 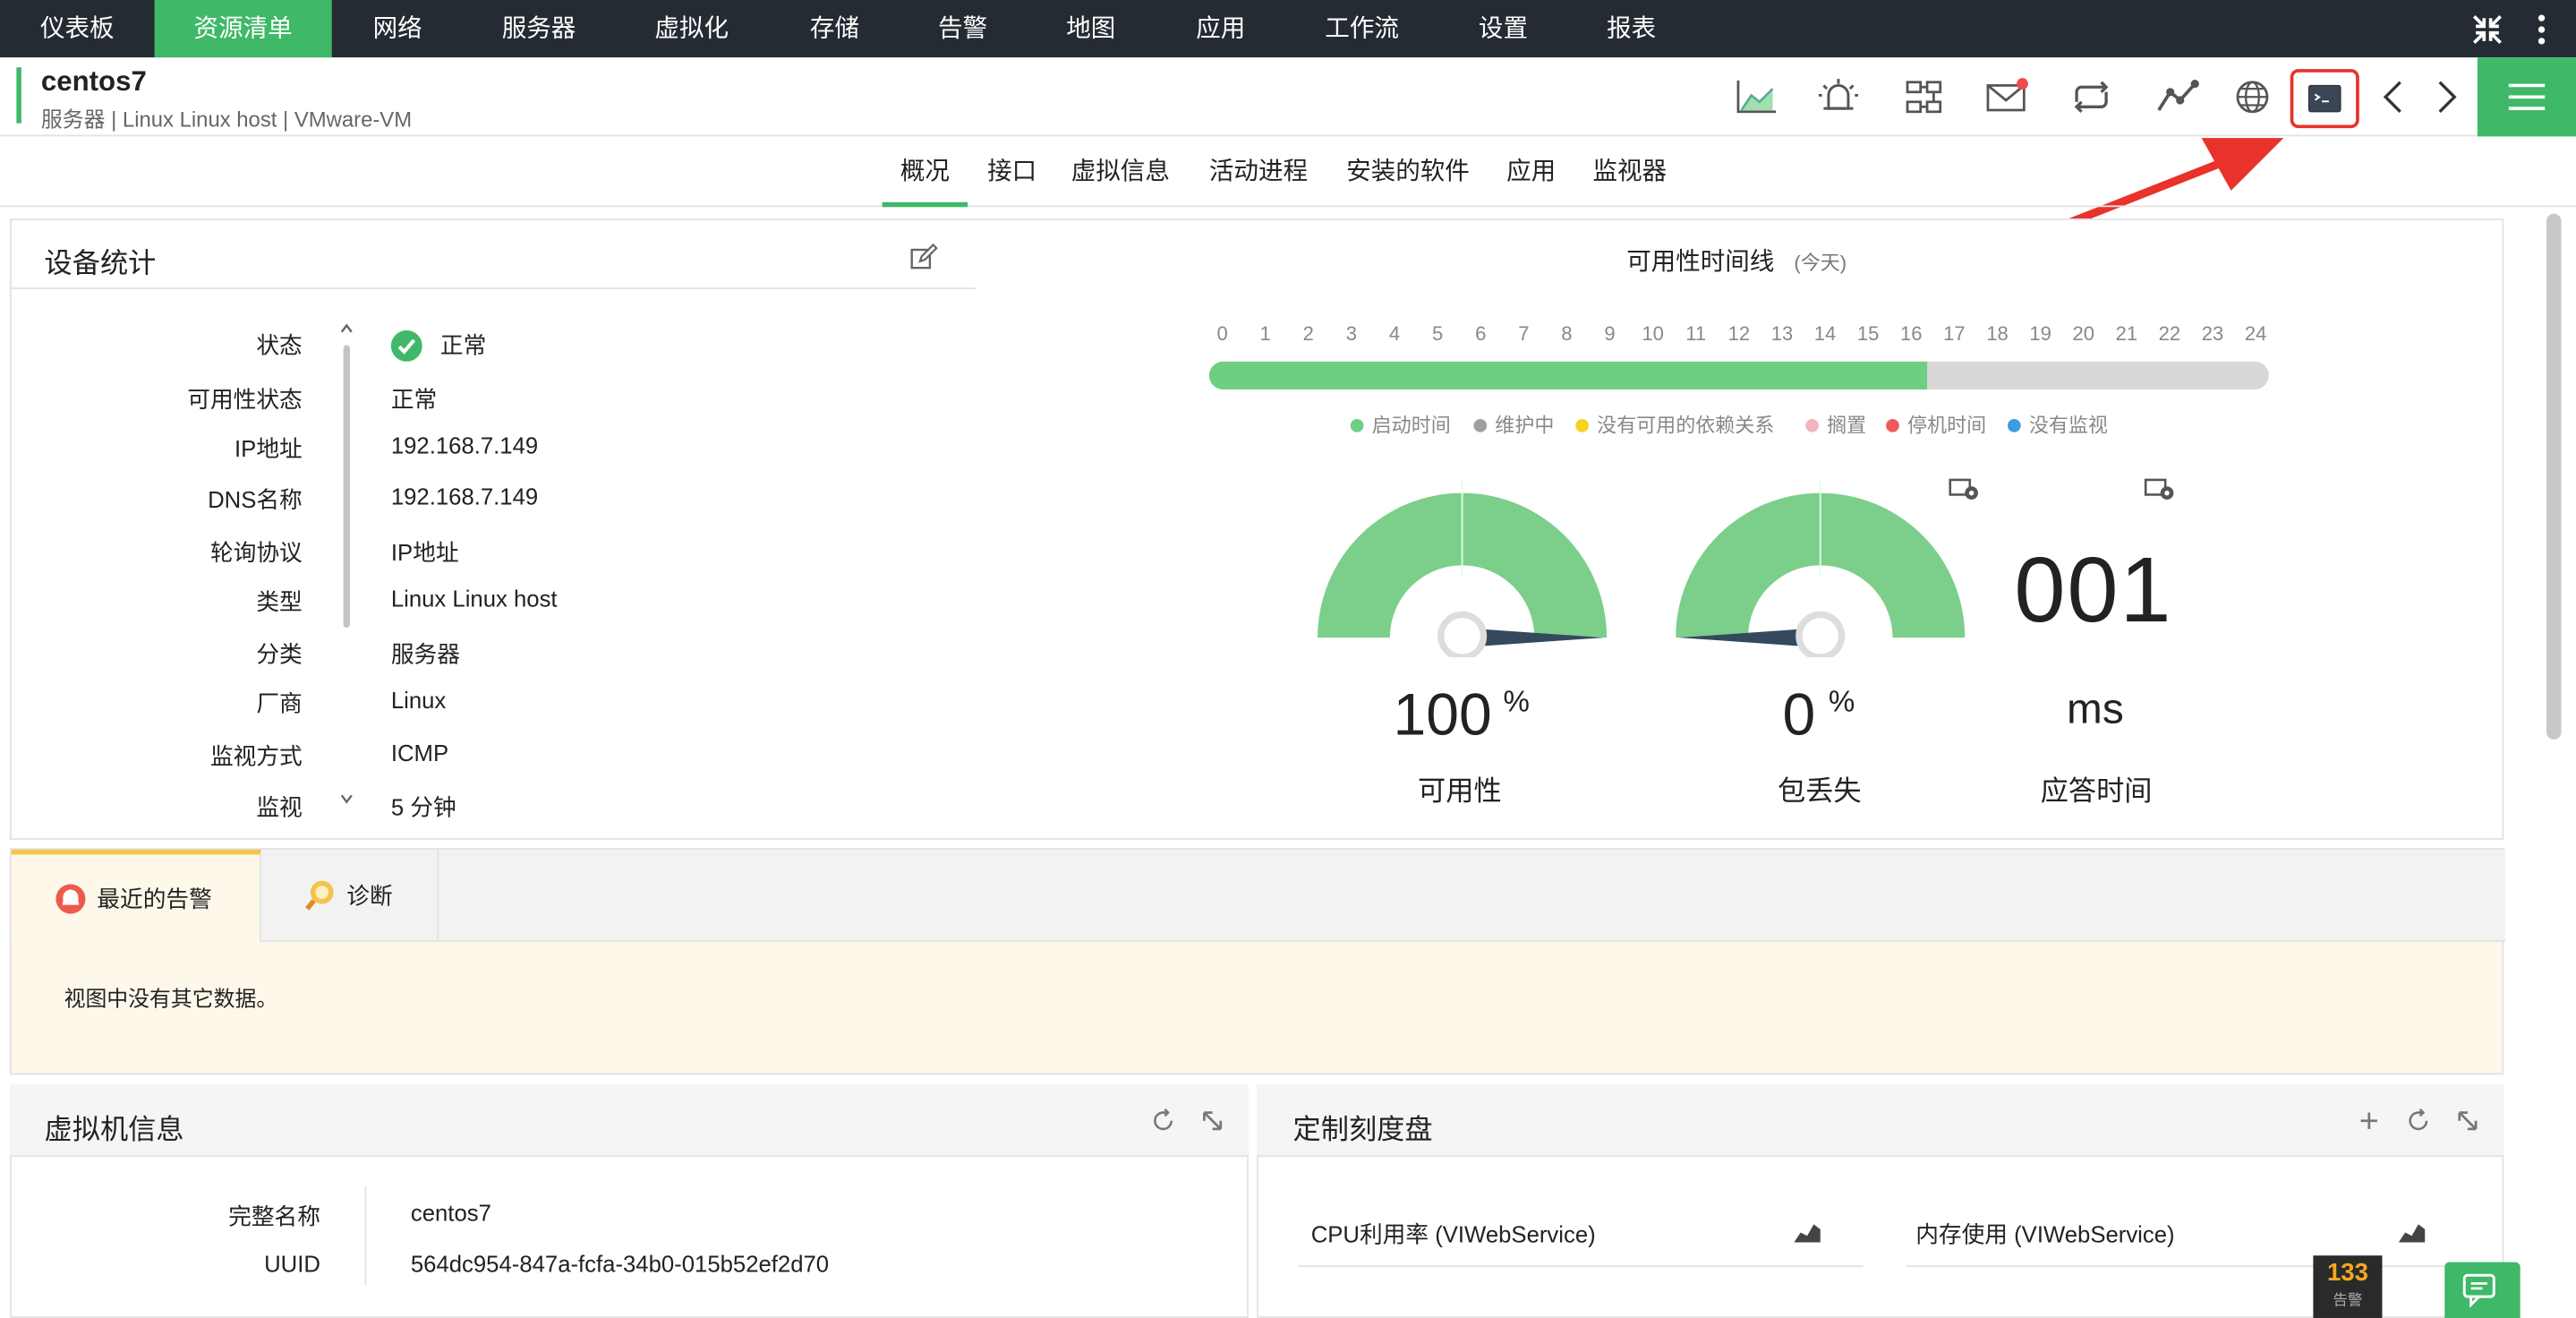 What do you see at coordinates (398, 29) in the screenshot?
I see `nav-item-network: 网络` at bounding box center [398, 29].